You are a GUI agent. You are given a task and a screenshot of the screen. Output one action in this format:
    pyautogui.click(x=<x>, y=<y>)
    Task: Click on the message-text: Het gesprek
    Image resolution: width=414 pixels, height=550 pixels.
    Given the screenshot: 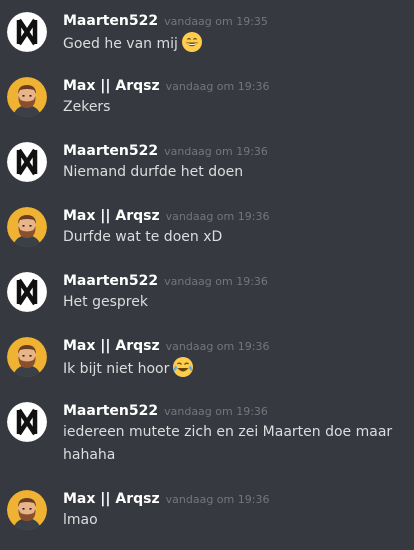 What is the action you would take?
    pyautogui.click(x=105, y=302)
    